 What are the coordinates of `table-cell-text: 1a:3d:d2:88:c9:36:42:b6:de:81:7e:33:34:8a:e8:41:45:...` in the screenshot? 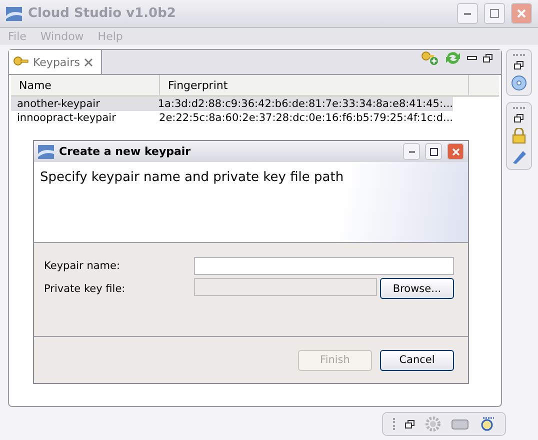 It's located at (304, 104).